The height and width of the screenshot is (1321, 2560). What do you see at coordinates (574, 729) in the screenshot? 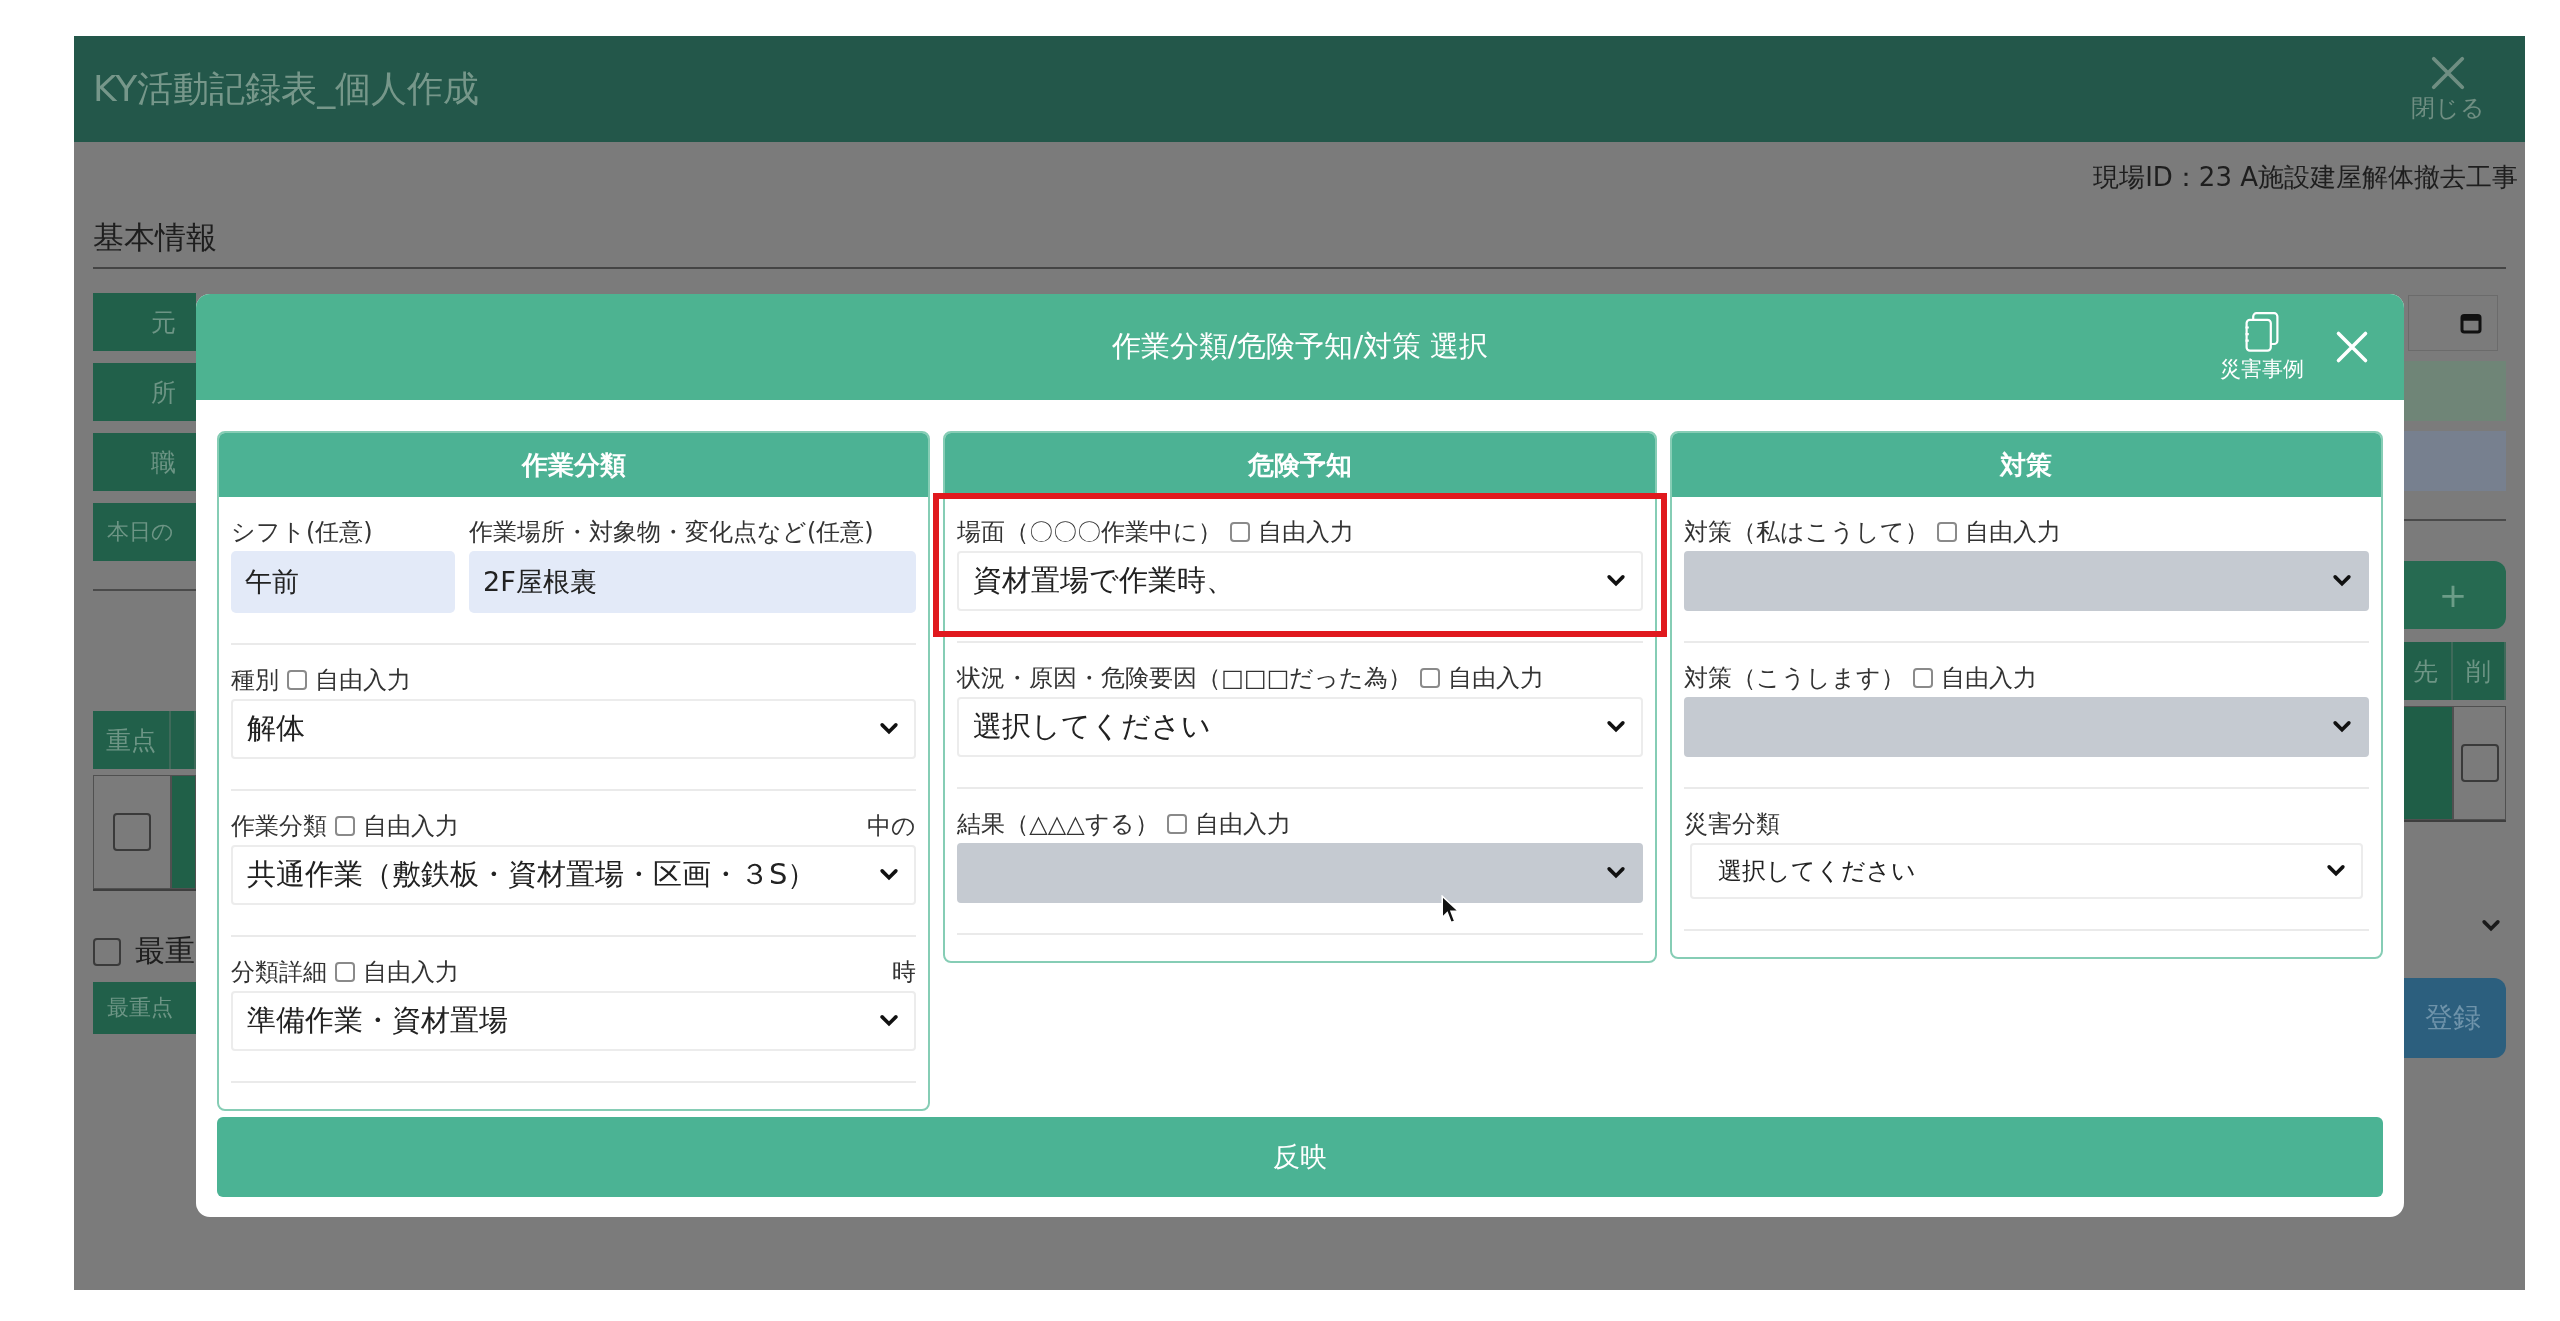
I see `select-field: 解体` at bounding box center [574, 729].